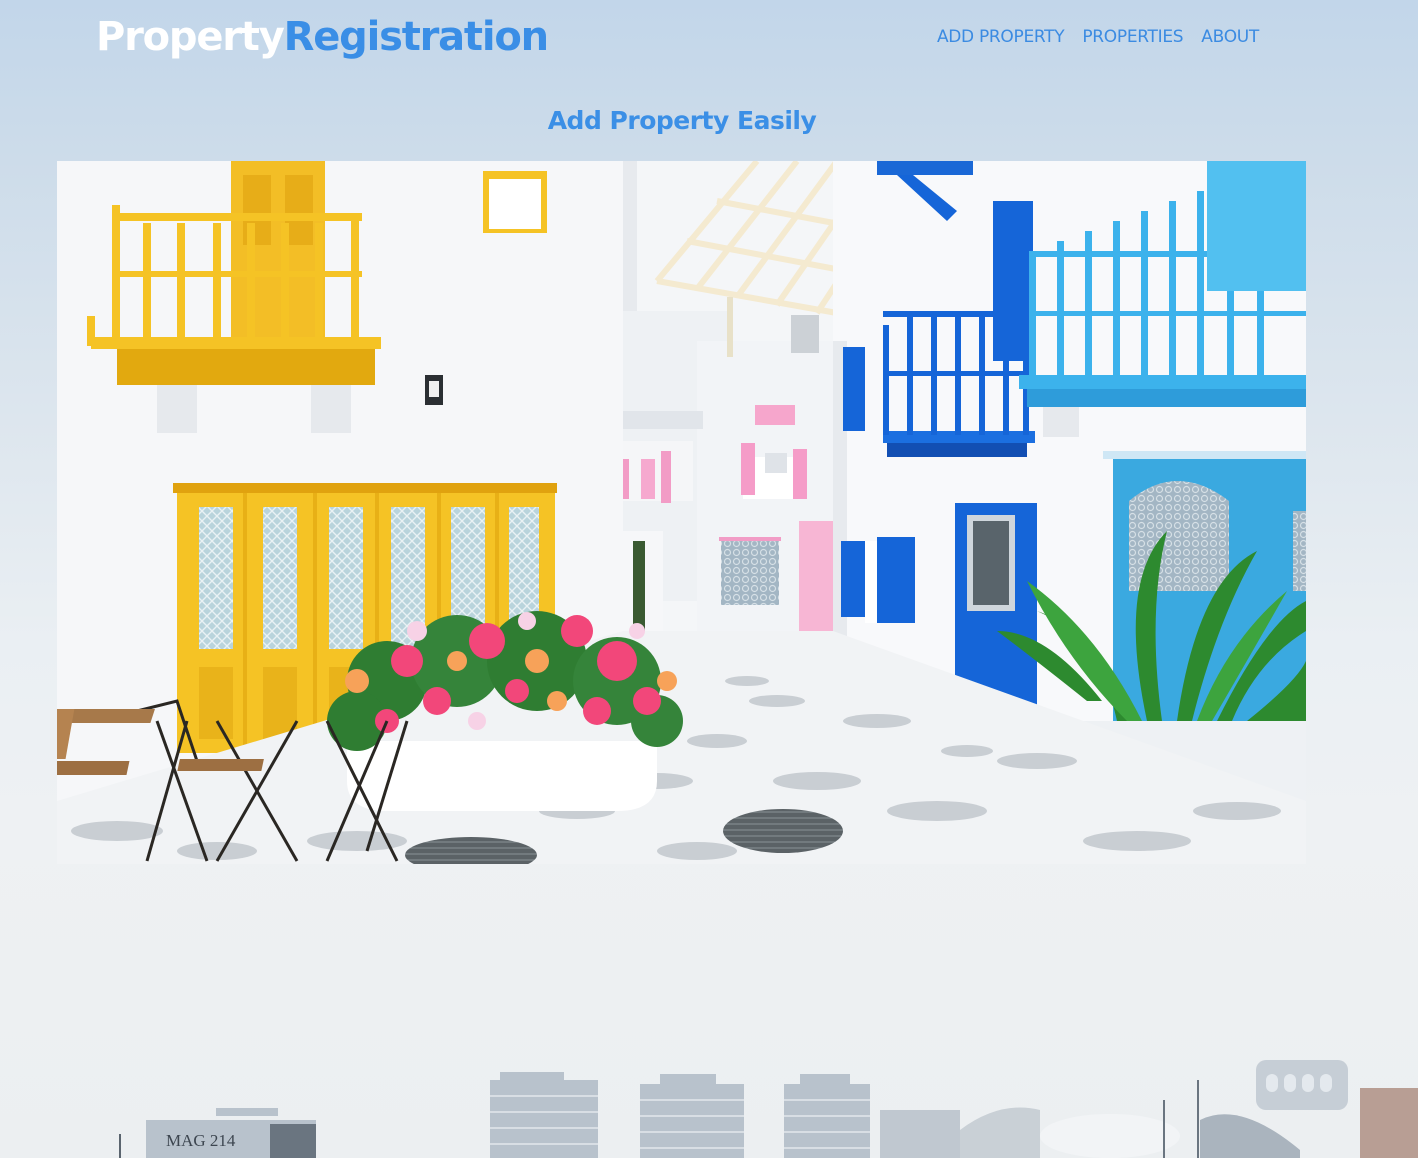  Describe the element at coordinates (1230, 37) in the screenshot. I see `nav-about: ABOUT` at that location.